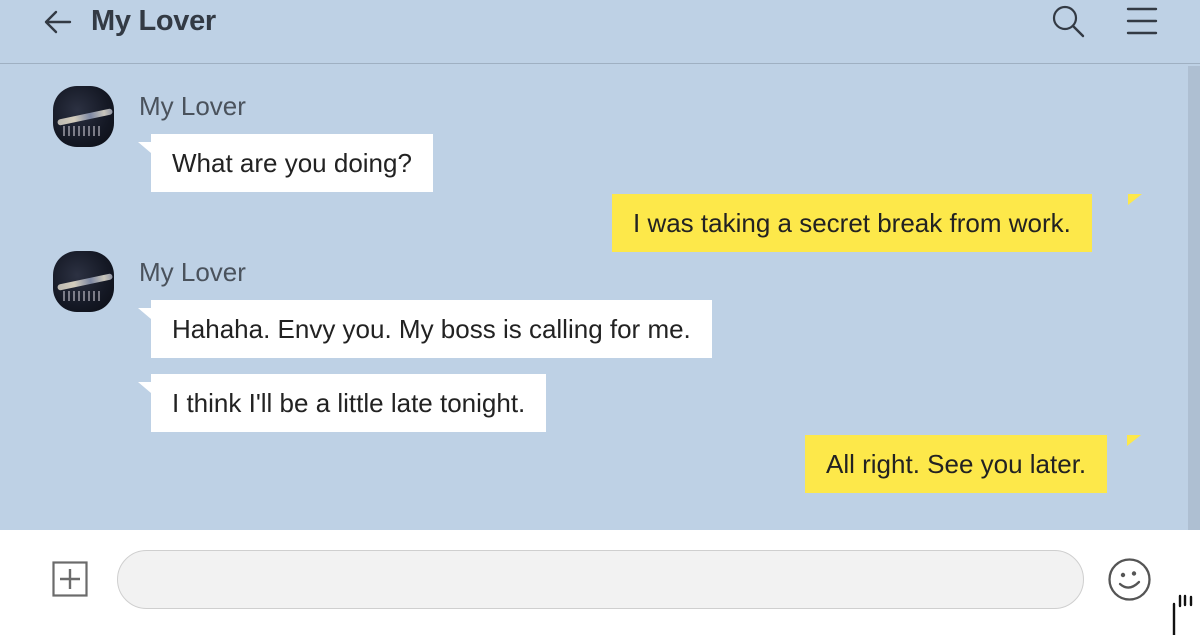 This screenshot has width=1200, height=635. Describe the element at coordinates (852, 223) in the screenshot. I see `outgoing-message-bubble: I was taking a secret break from work.` at that location.